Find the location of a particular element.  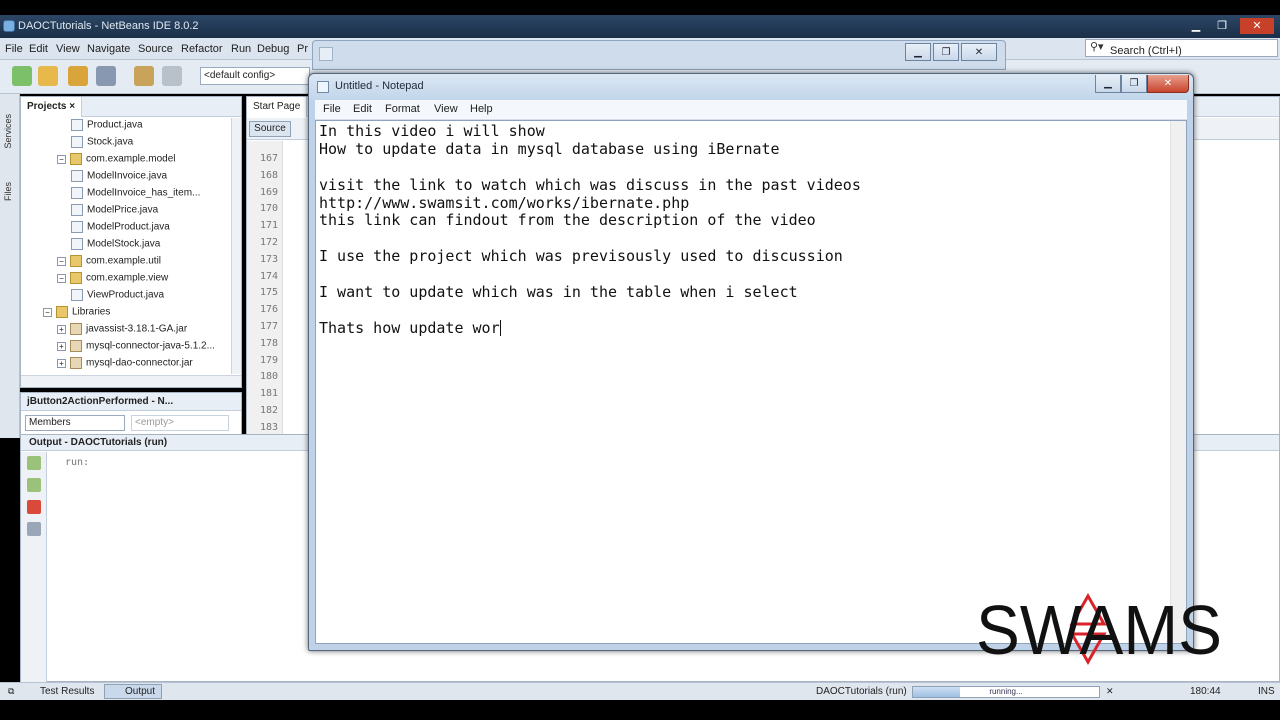

np-menu-format: Format is located at coordinates (402, 109).